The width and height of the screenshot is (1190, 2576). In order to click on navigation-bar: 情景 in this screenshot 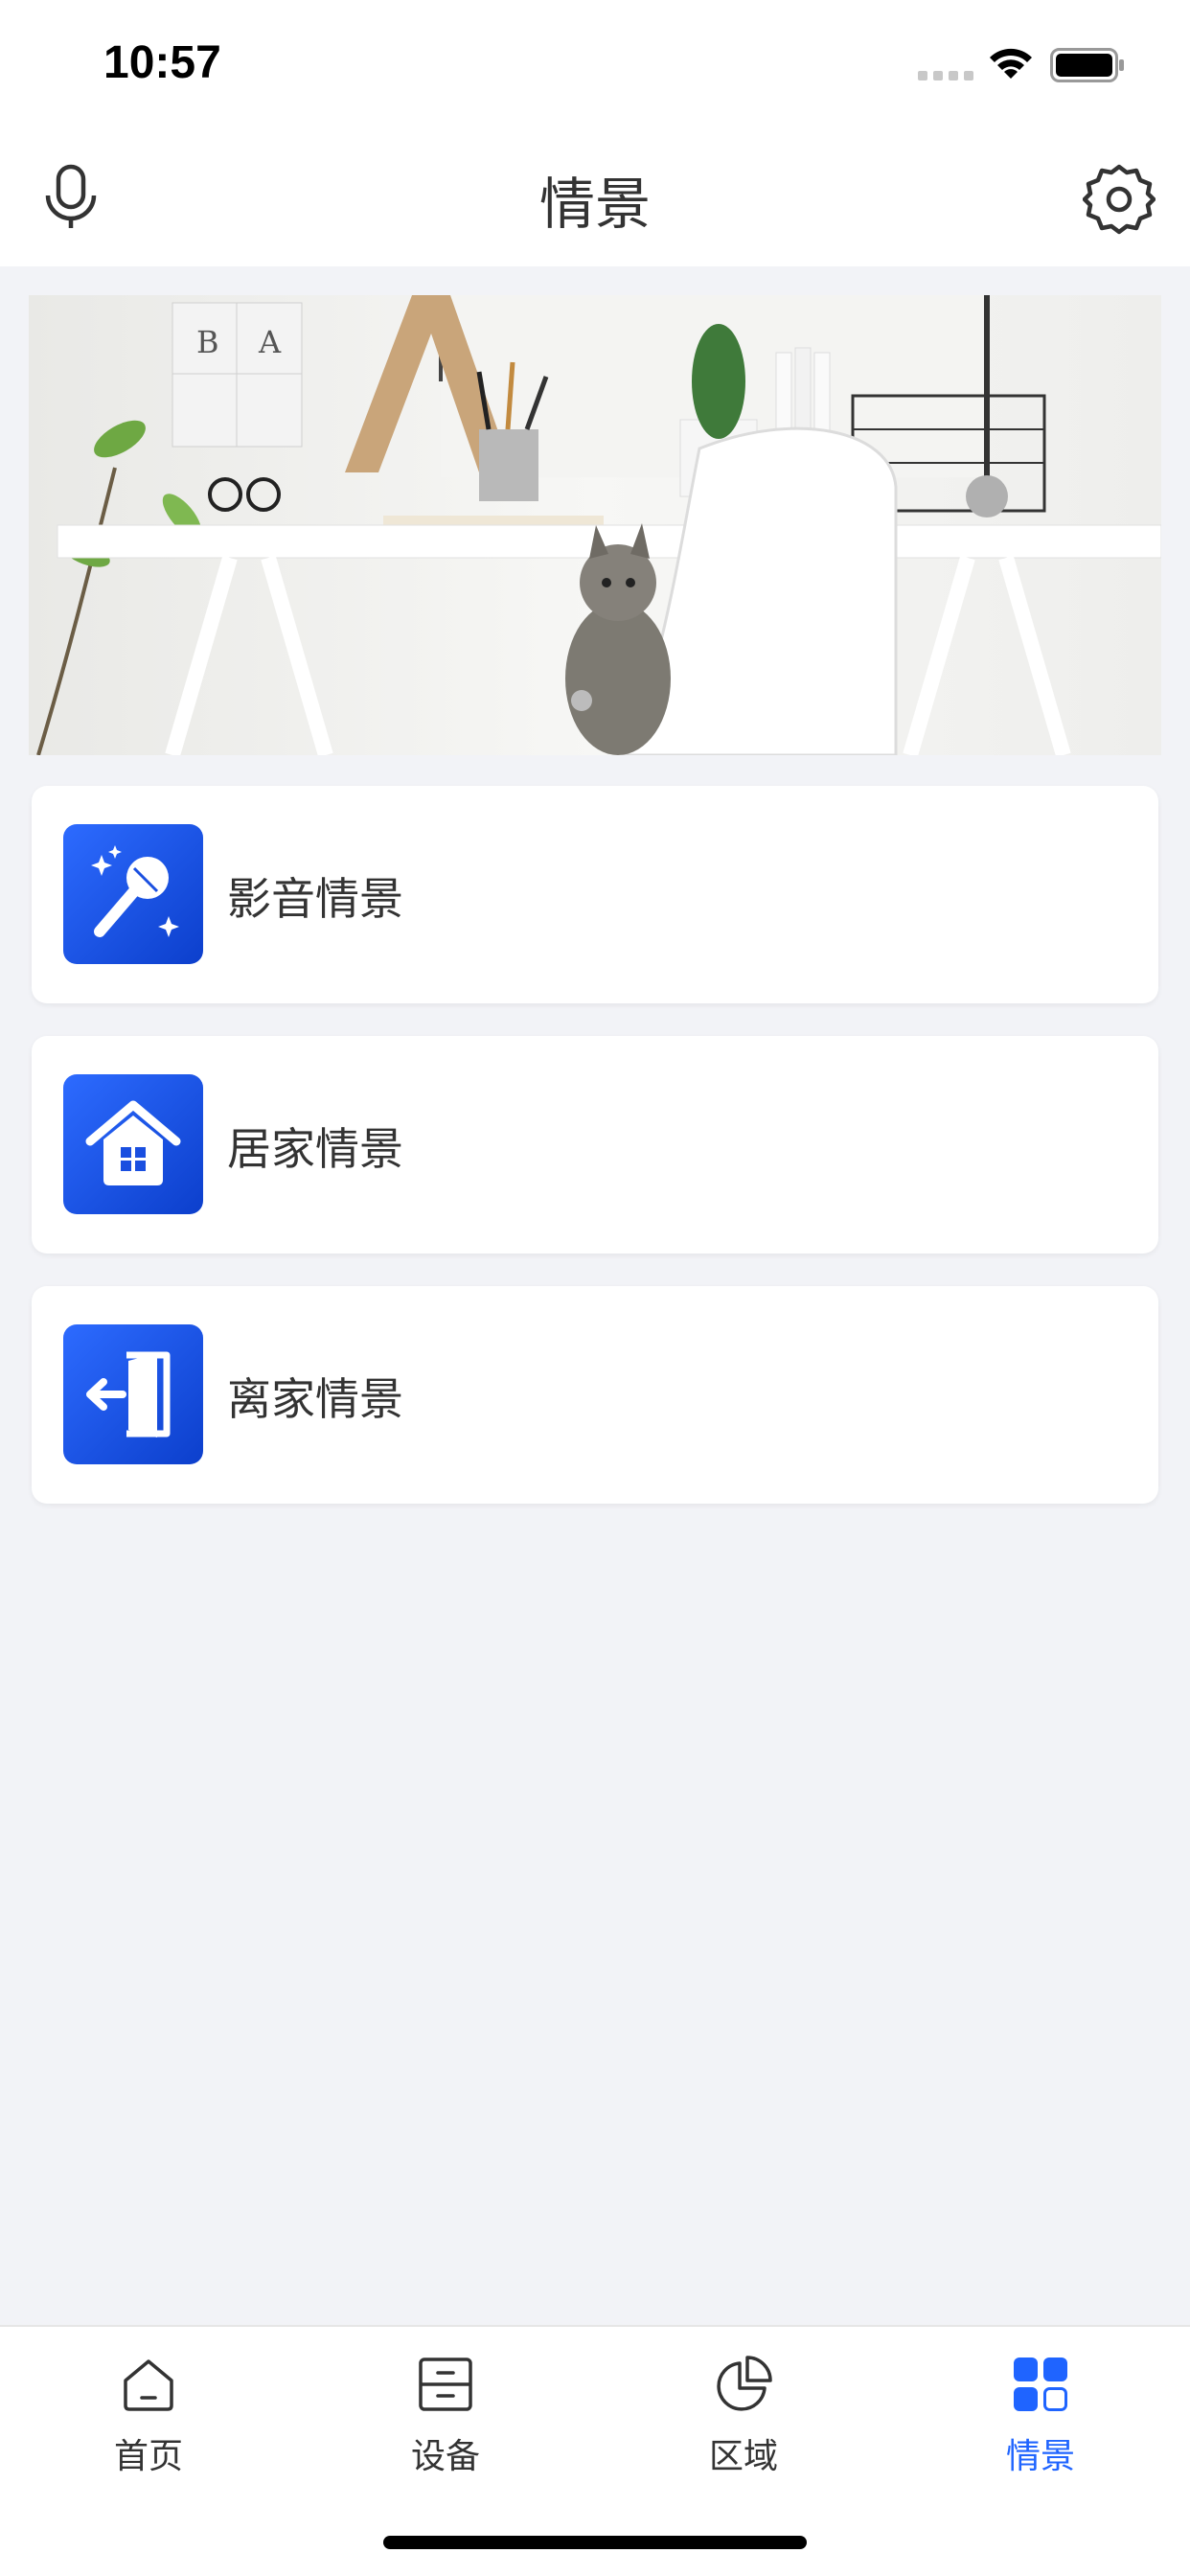, I will do `click(595, 195)`.